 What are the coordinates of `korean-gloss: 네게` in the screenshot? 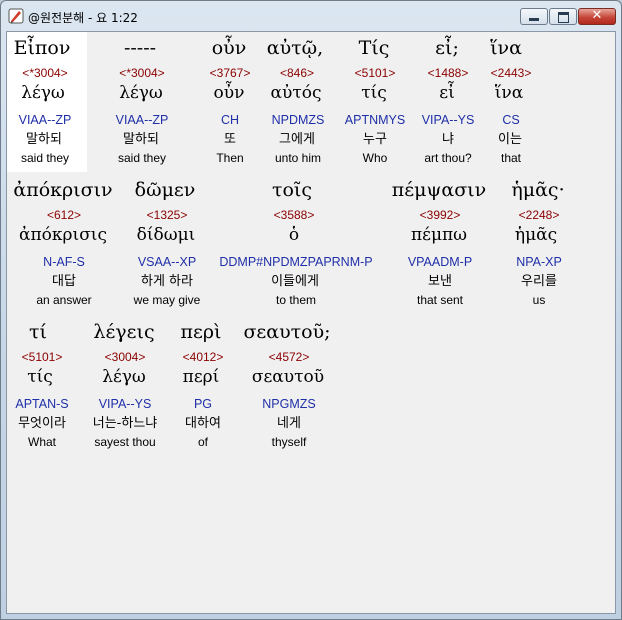 It's located at (289, 423).